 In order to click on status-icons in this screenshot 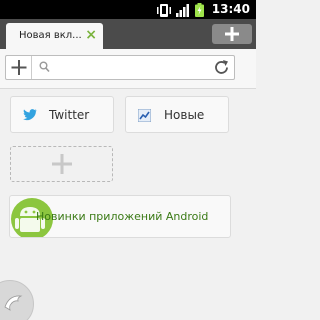, I will do `click(180, 10)`.